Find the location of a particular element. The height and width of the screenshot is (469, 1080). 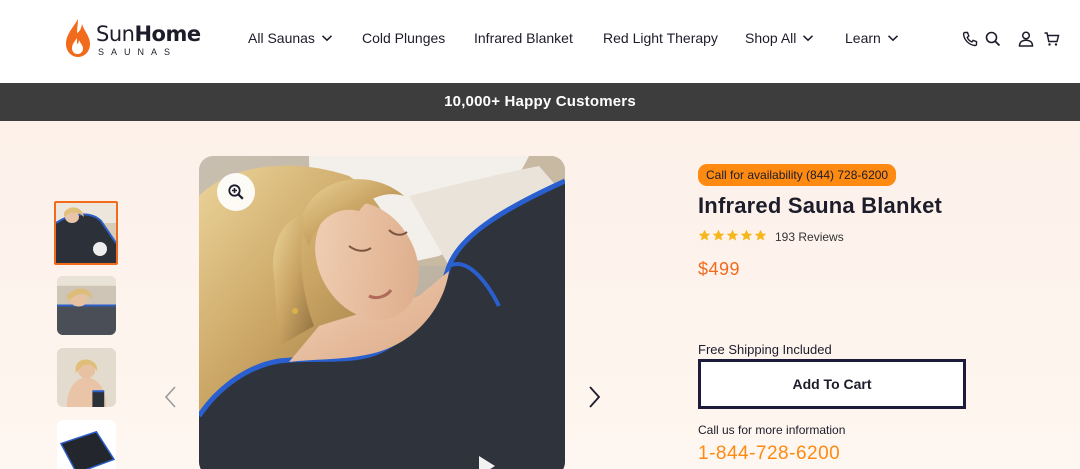

nav-infrared-blanket-label: Infrared Blanket is located at coordinates (523, 38).